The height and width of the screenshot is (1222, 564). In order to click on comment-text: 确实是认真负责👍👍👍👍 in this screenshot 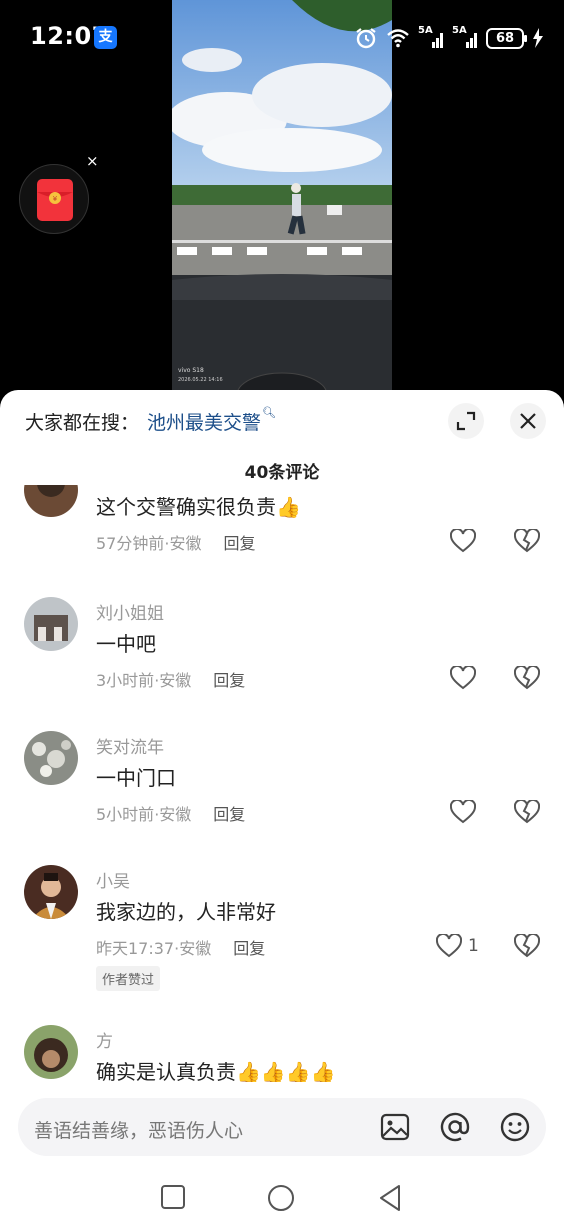, I will do `click(216, 1071)`.